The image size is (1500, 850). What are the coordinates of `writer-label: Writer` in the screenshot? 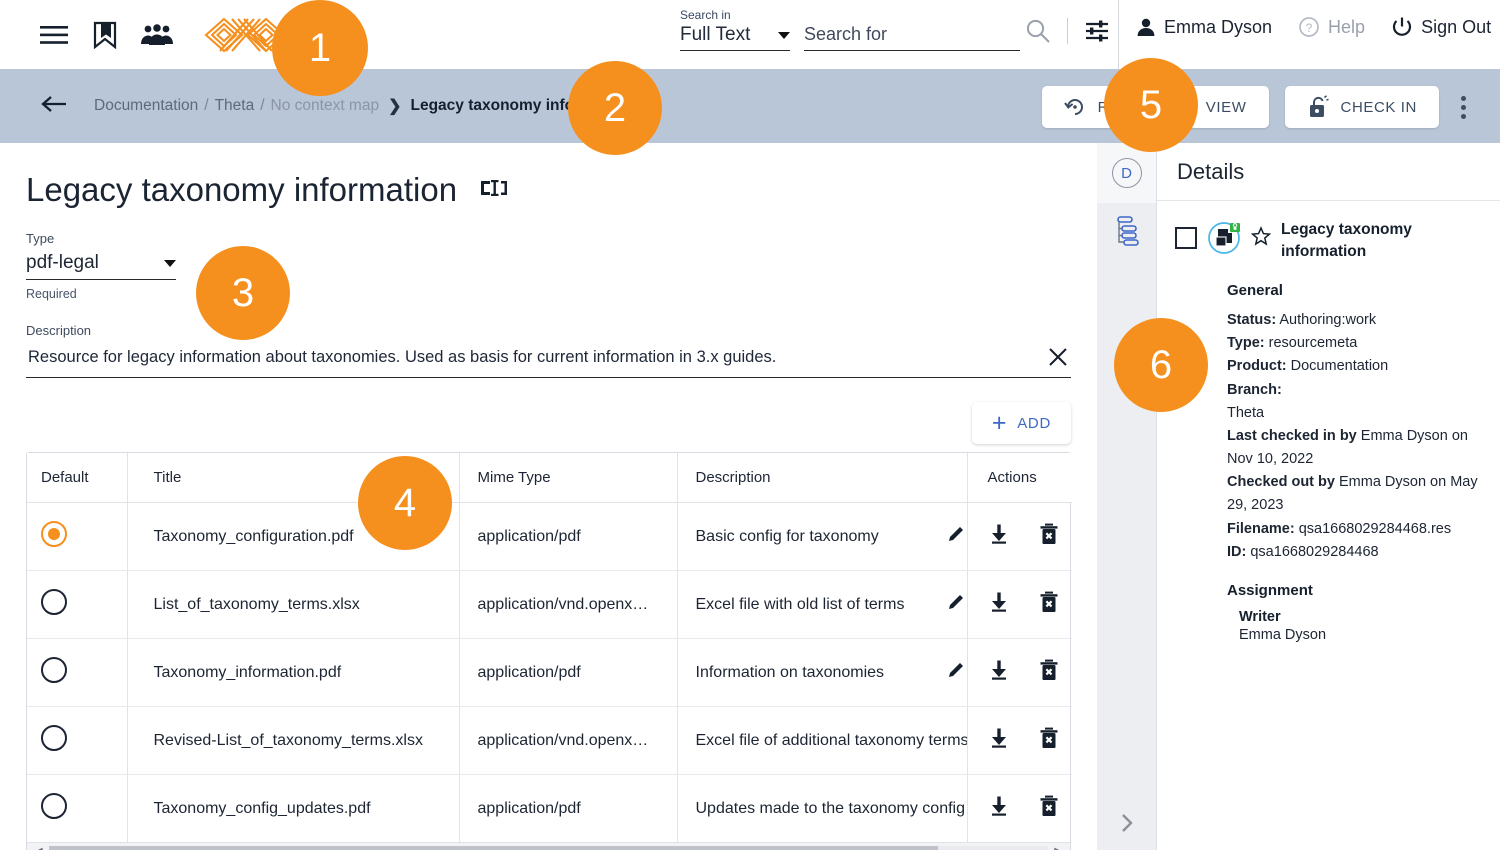 It's located at (1260, 617).